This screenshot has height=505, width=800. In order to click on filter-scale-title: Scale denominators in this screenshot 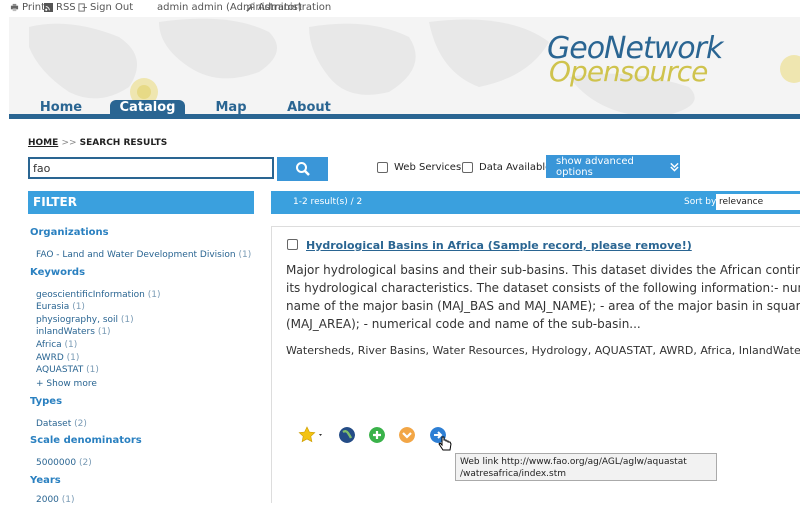, I will do `click(86, 440)`.